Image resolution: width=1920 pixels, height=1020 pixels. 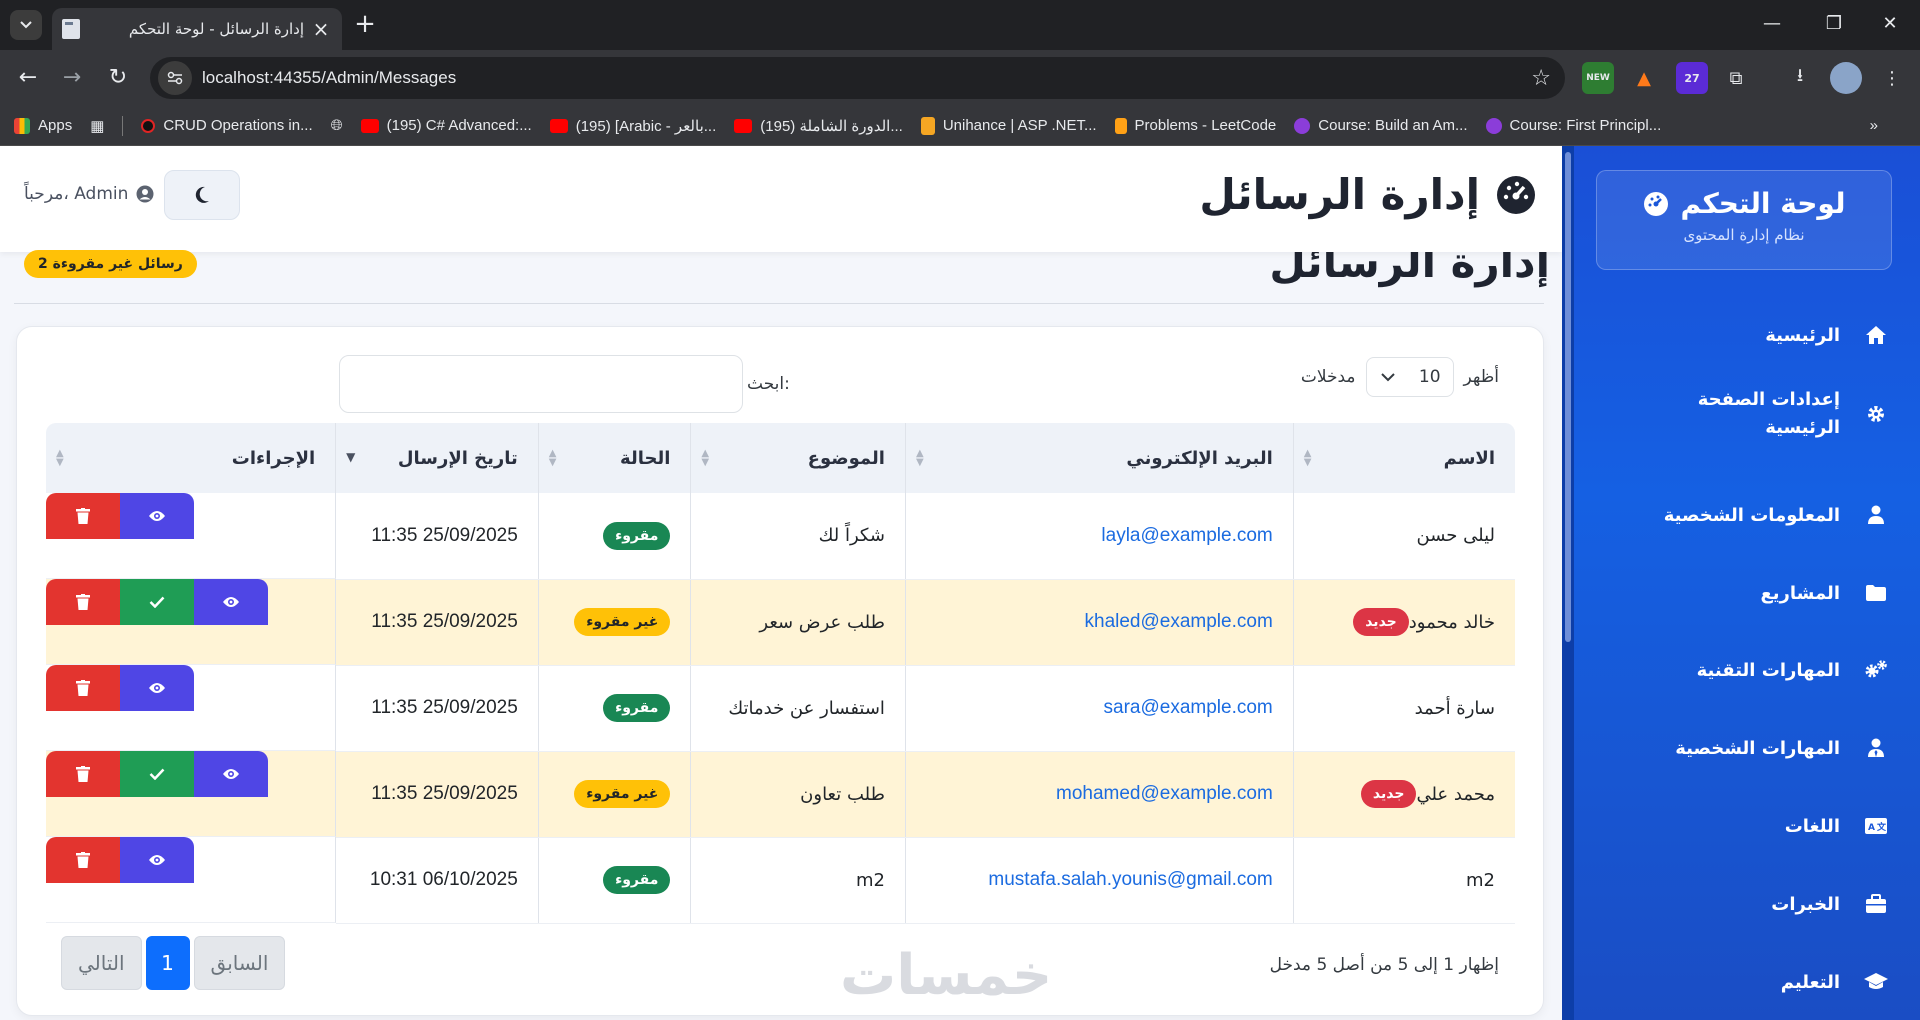 I want to click on bookmark-item: Problems - LeetCode, so click(x=1195, y=125).